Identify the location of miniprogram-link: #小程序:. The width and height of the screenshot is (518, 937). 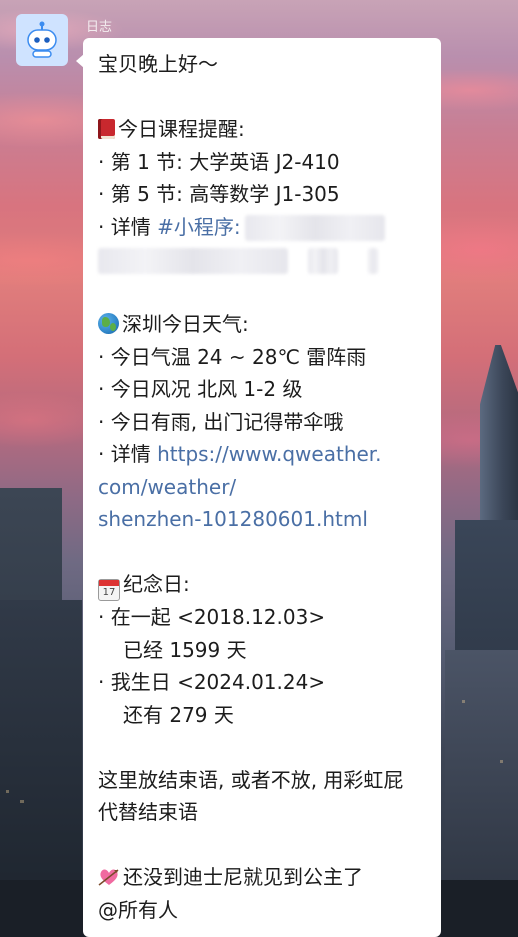
(199, 227).